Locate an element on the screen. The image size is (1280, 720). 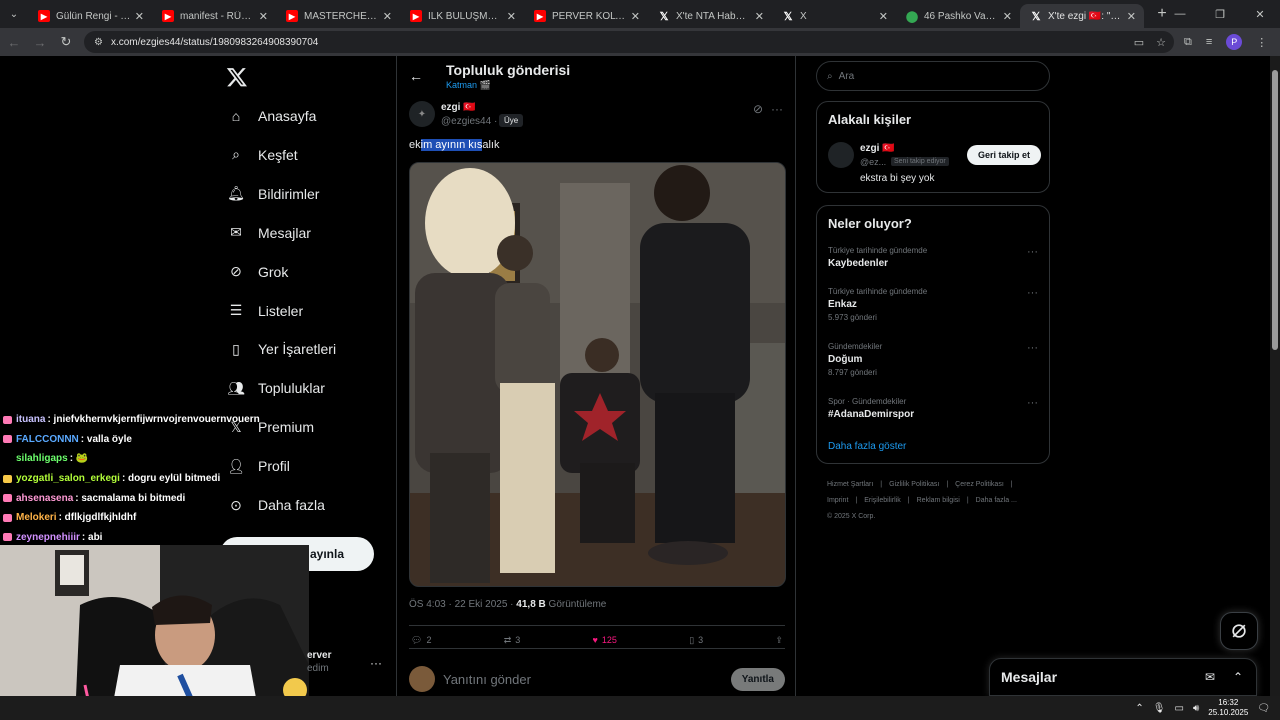
repost-action: ⇄ 3 is located at coordinates (512, 640).